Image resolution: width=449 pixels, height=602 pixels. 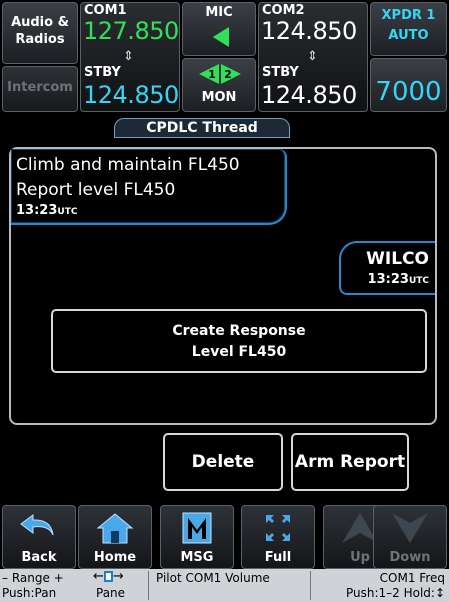 I want to click on home-icon, so click(x=115, y=528).